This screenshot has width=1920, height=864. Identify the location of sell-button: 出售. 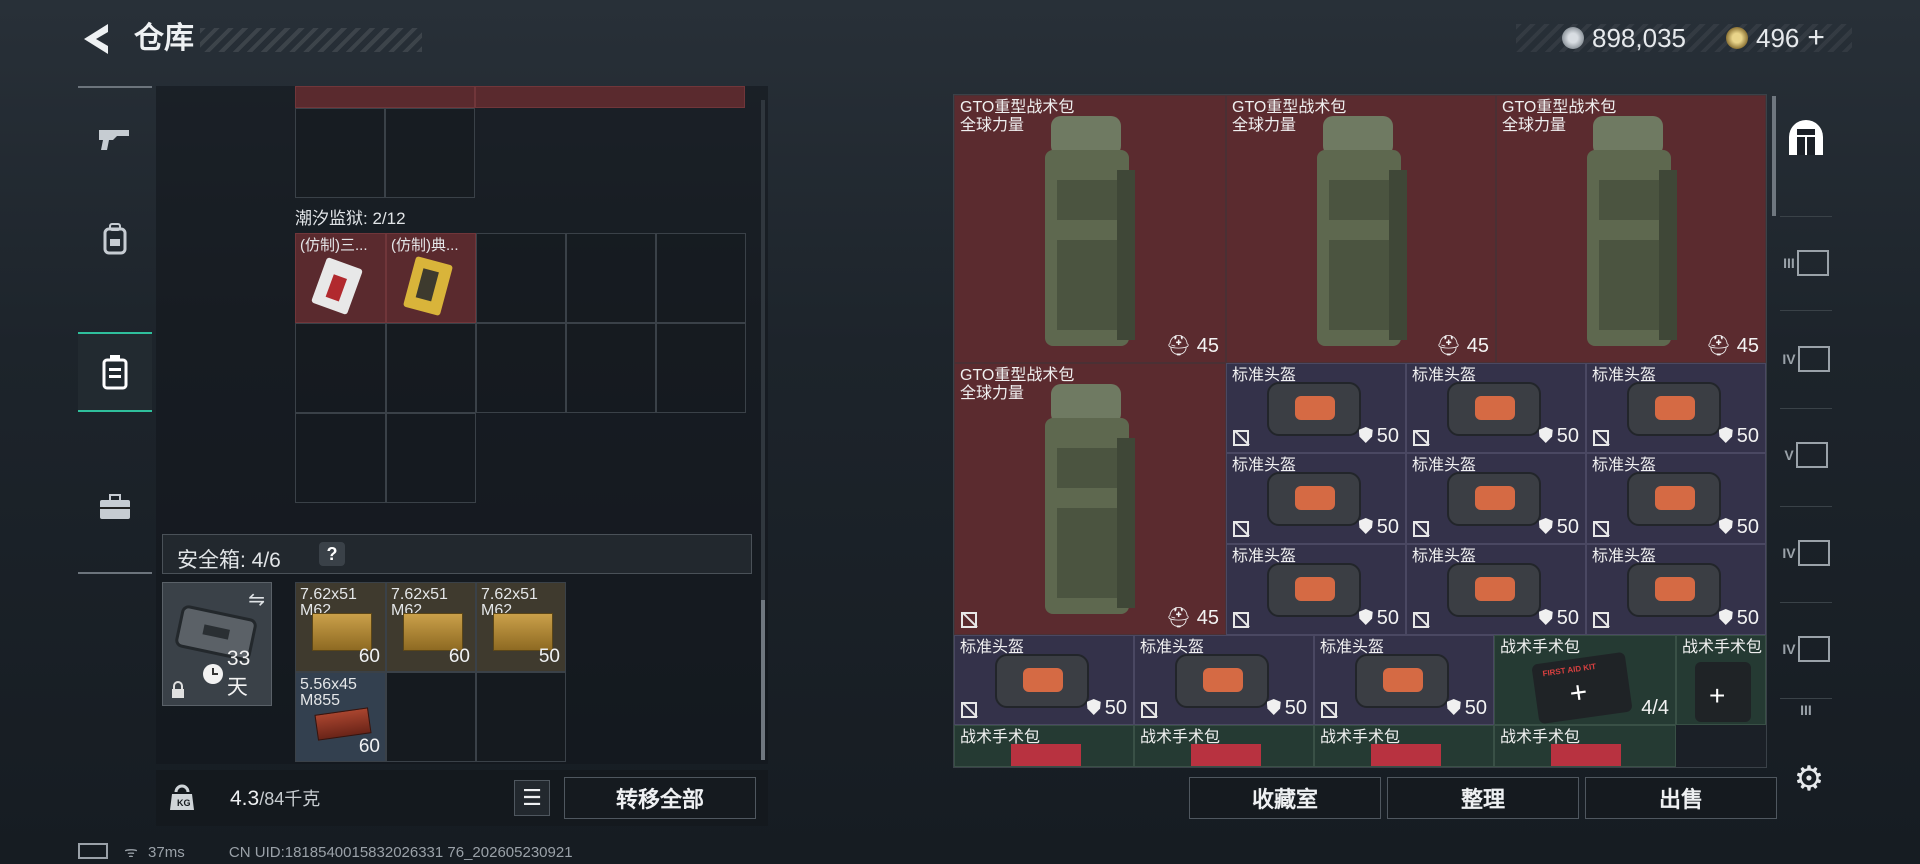
(1681, 798).